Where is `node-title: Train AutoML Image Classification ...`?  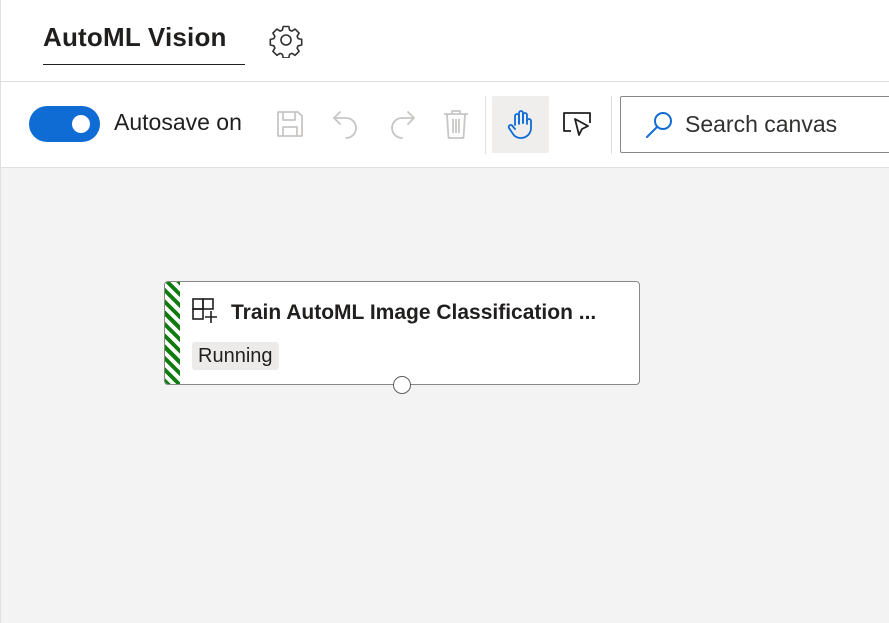 node-title: Train AutoML Image Classification ... is located at coordinates (414, 312).